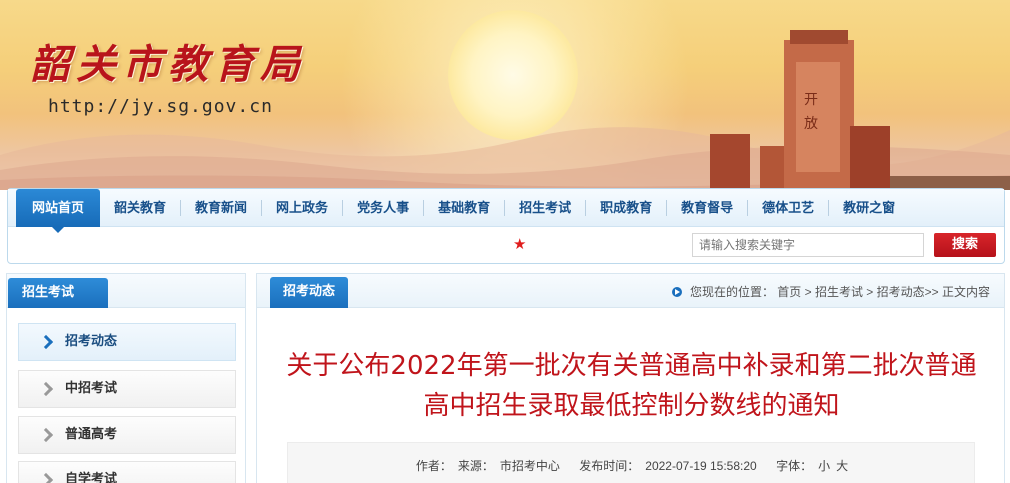 The width and height of the screenshot is (1010, 483). What do you see at coordinates (91, 388) in the screenshot?
I see `sidebar-item-label: 中招考试` at bounding box center [91, 388].